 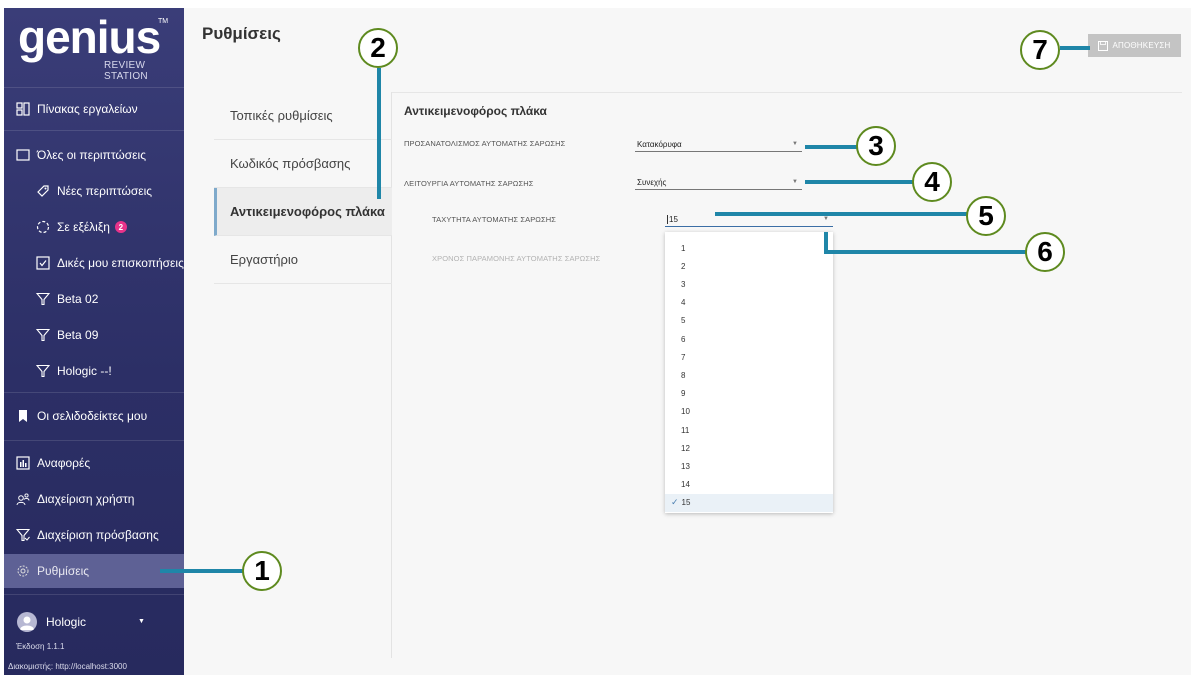 What do you see at coordinates (485, 143) in the screenshot?
I see `field-label-scan-orientation: ΠΡΟΣΑΝΑΤΟΛΙΣΜΟΣ ΑΥΤΟΜΑΤΗΣ ΣΑΡΩΣΗΣ` at bounding box center [485, 143].